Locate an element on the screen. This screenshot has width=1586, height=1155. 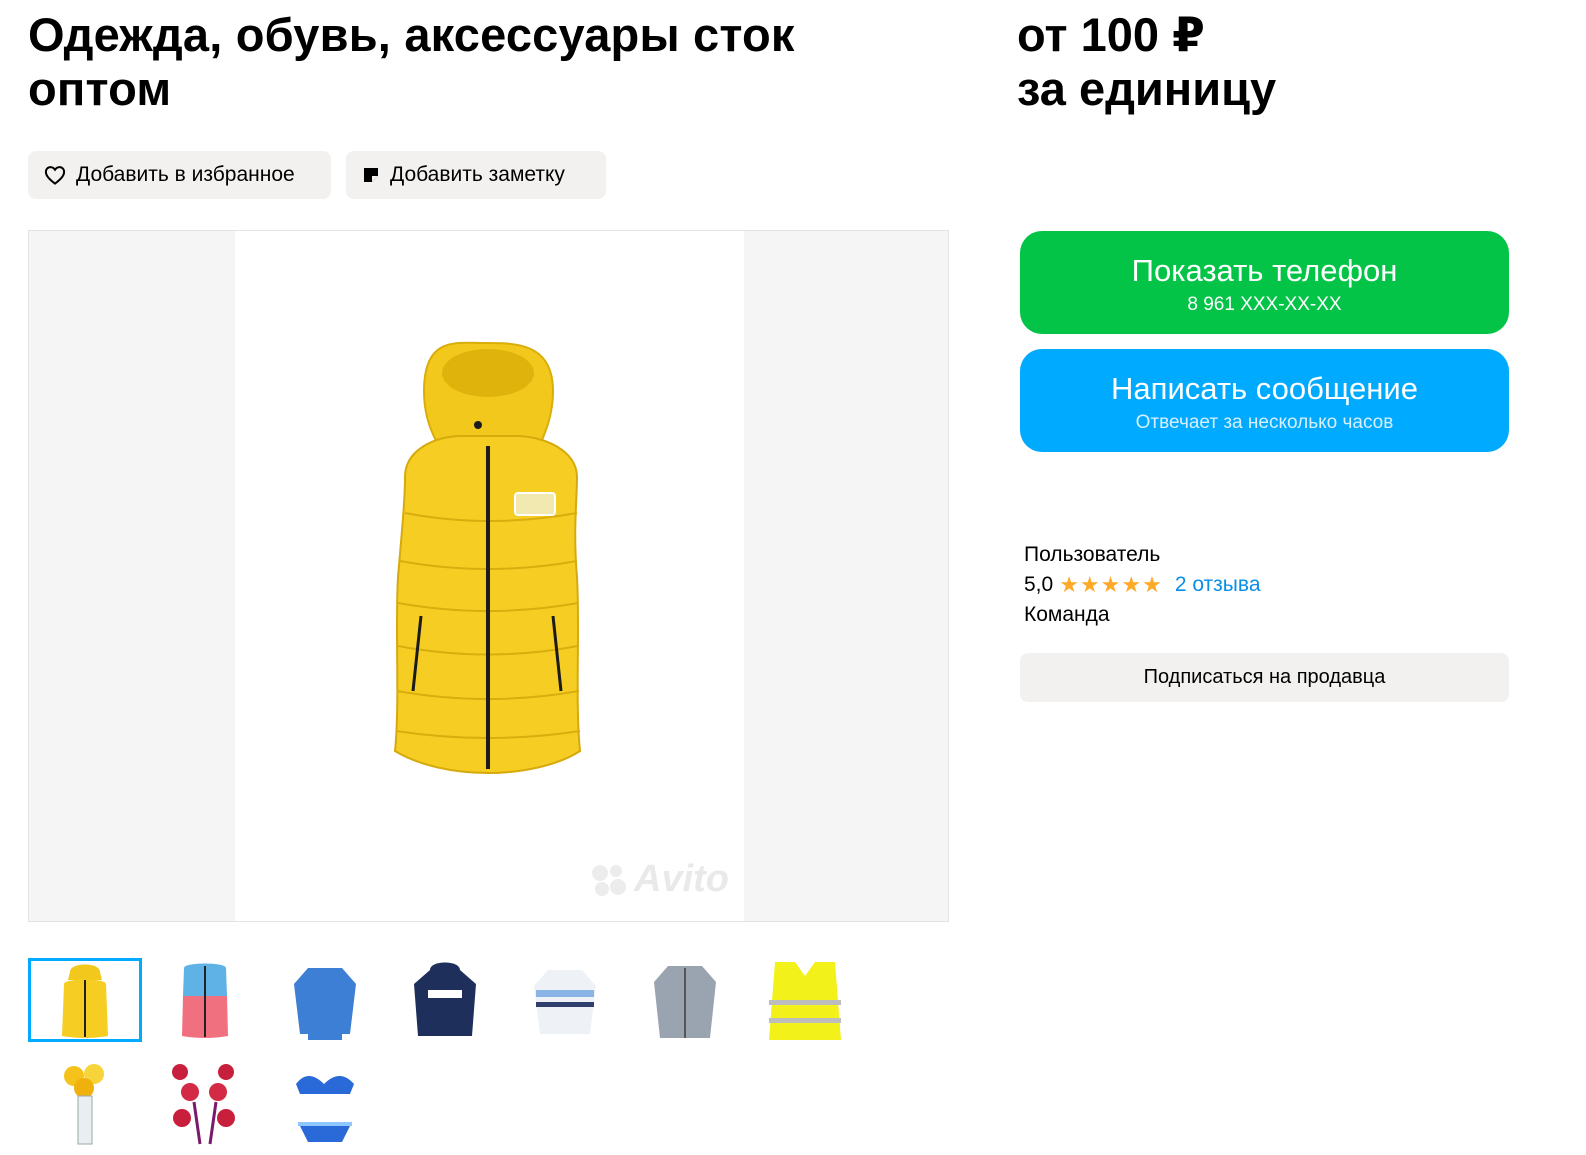
rating-value: 5,0 is located at coordinates (1039, 584).